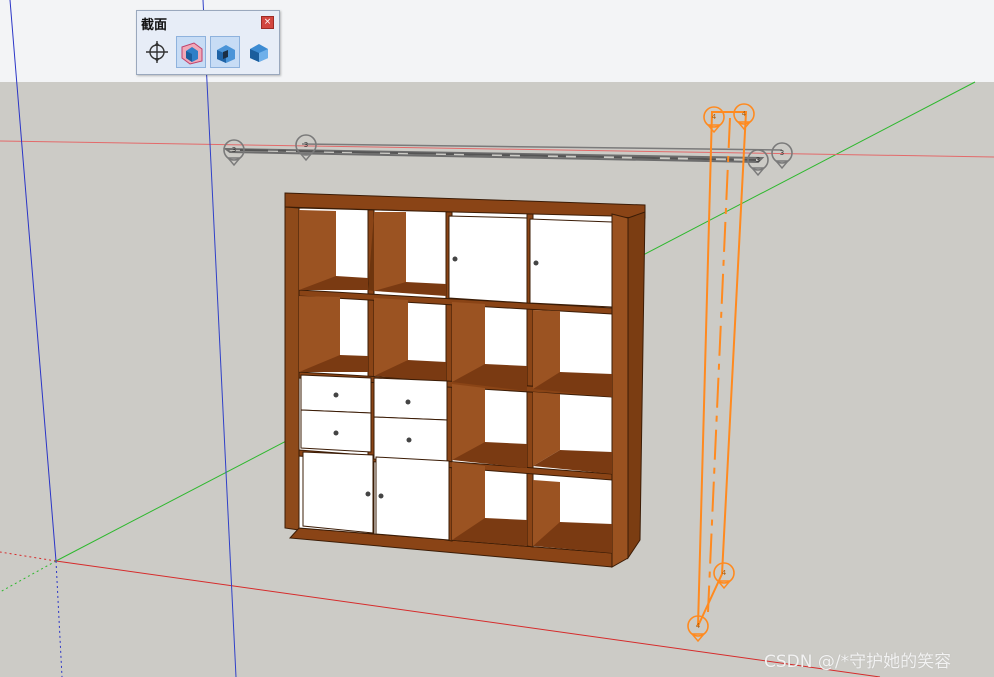 The width and height of the screenshot is (994, 677). Describe the element at coordinates (530, 261) in the screenshot. I see `upper-cabinet-doors` at that location.